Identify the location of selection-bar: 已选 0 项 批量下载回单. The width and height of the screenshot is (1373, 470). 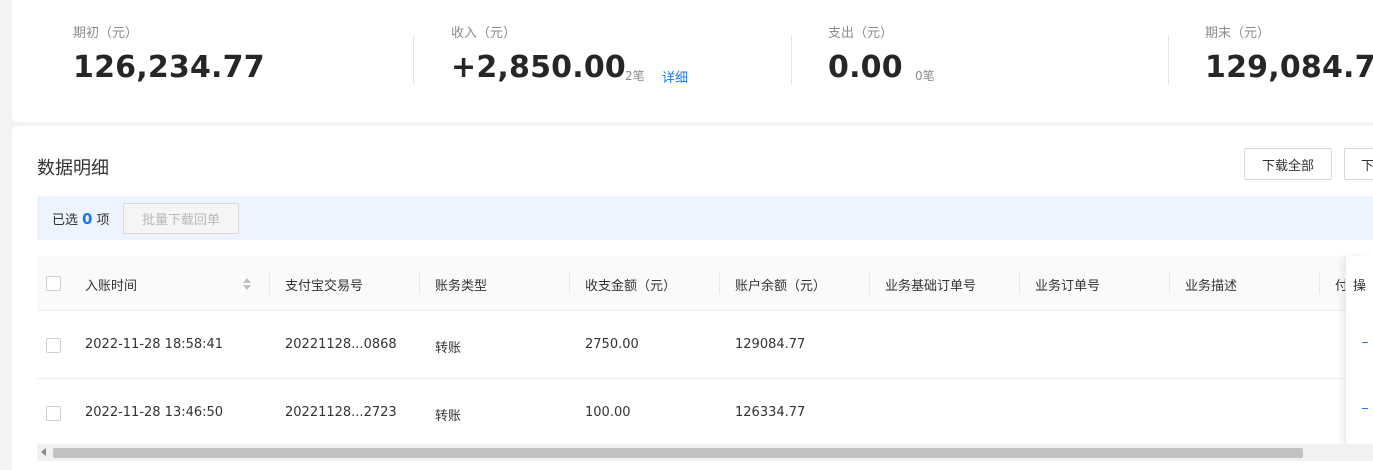
(705, 218).